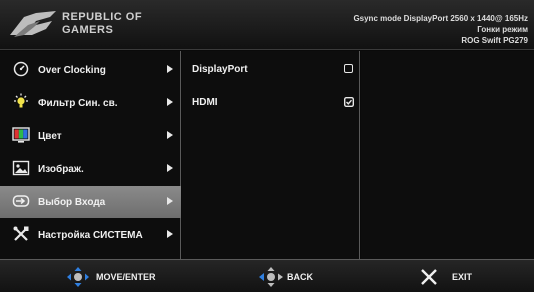  Describe the element at coordinates (126, 276) in the screenshot. I see `move-enter-label: MOVE/ENTER` at that location.